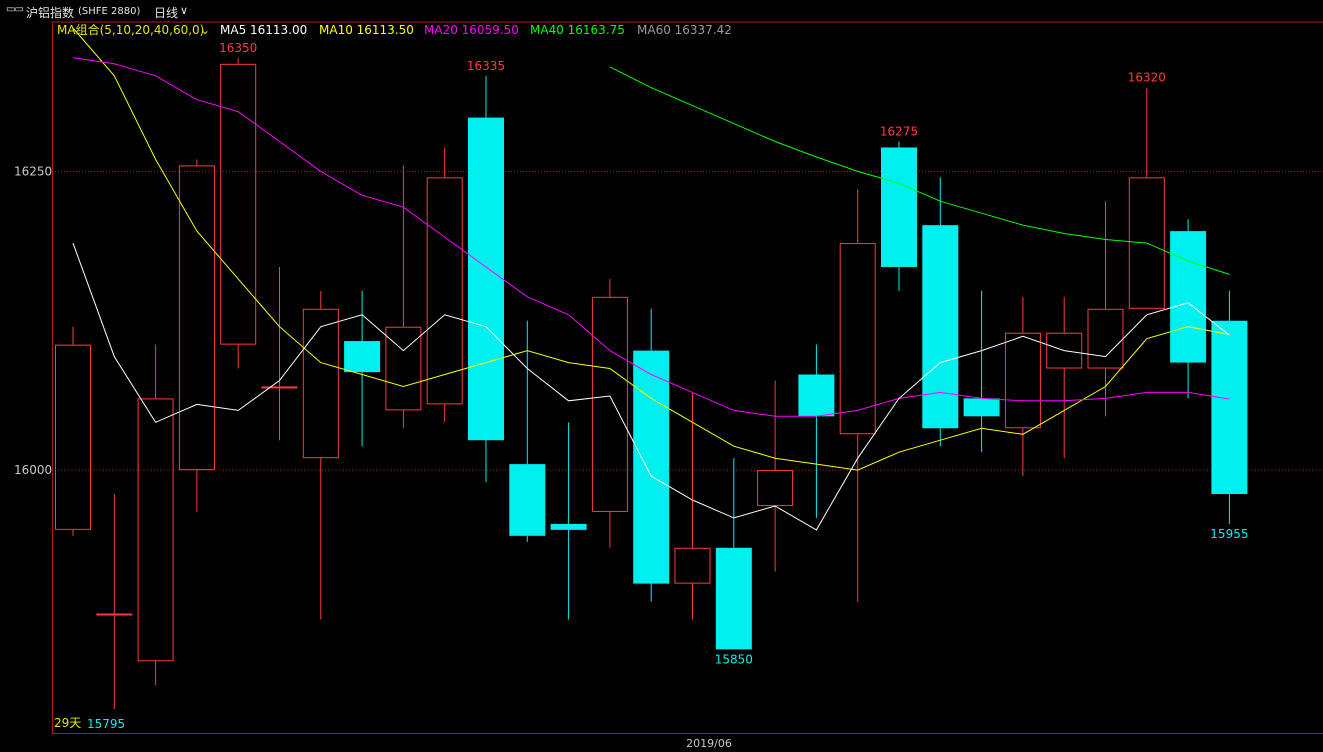 The width and height of the screenshot is (1323, 752). Describe the element at coordinates (486, 66) in the screenshot. I see `price-label-high: 16335` at that location.